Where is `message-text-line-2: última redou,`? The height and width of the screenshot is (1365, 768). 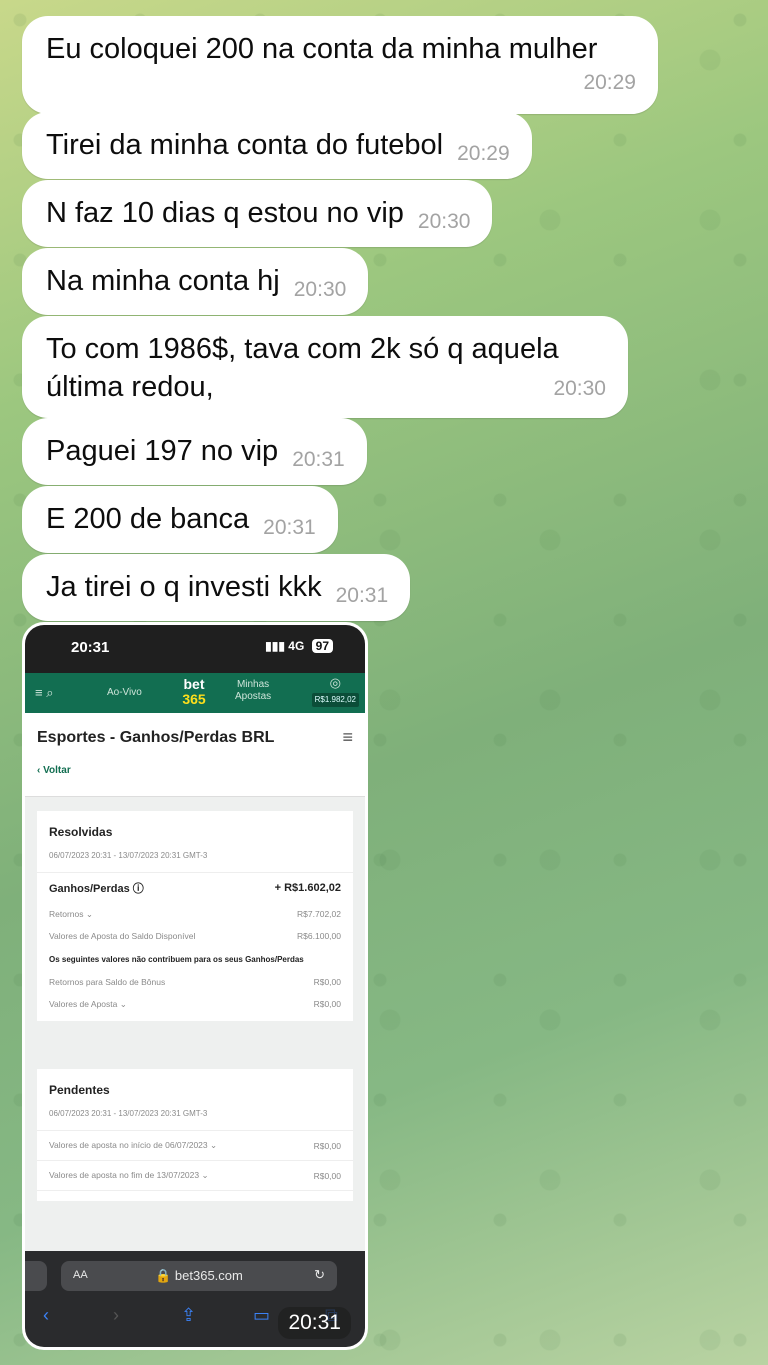 message-text-line-2: última redou, is located at coordinates (130, 387).